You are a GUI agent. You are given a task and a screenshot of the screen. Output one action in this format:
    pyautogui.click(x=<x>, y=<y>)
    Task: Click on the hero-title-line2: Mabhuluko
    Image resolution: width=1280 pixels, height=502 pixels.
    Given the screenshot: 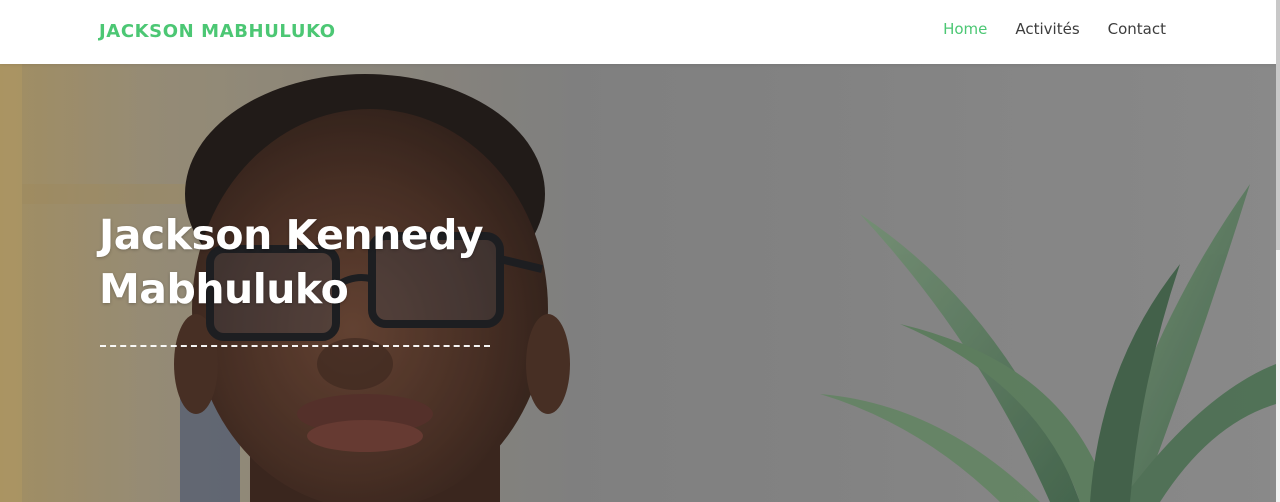 What is the action you would take?
    pyautogui.click(x=224, y=289)
    